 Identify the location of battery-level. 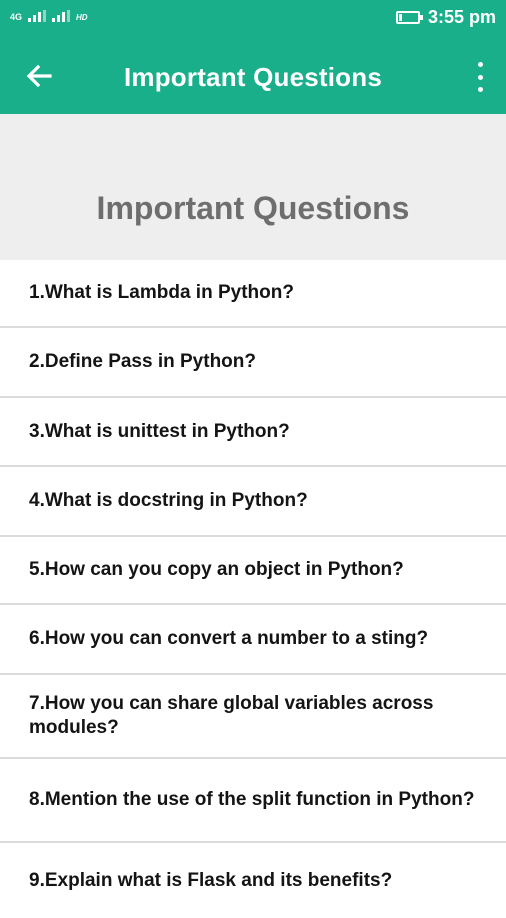
(400, 17).